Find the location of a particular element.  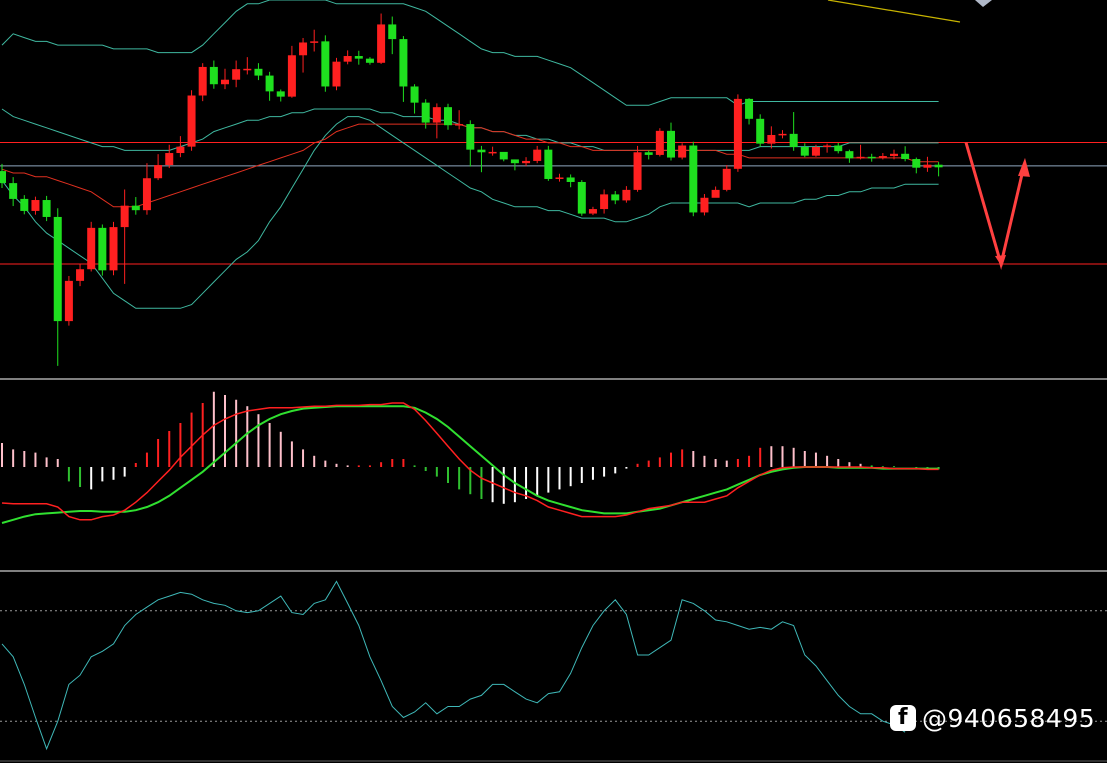

scroll-marker-icon is located at coordinates (983, 3).